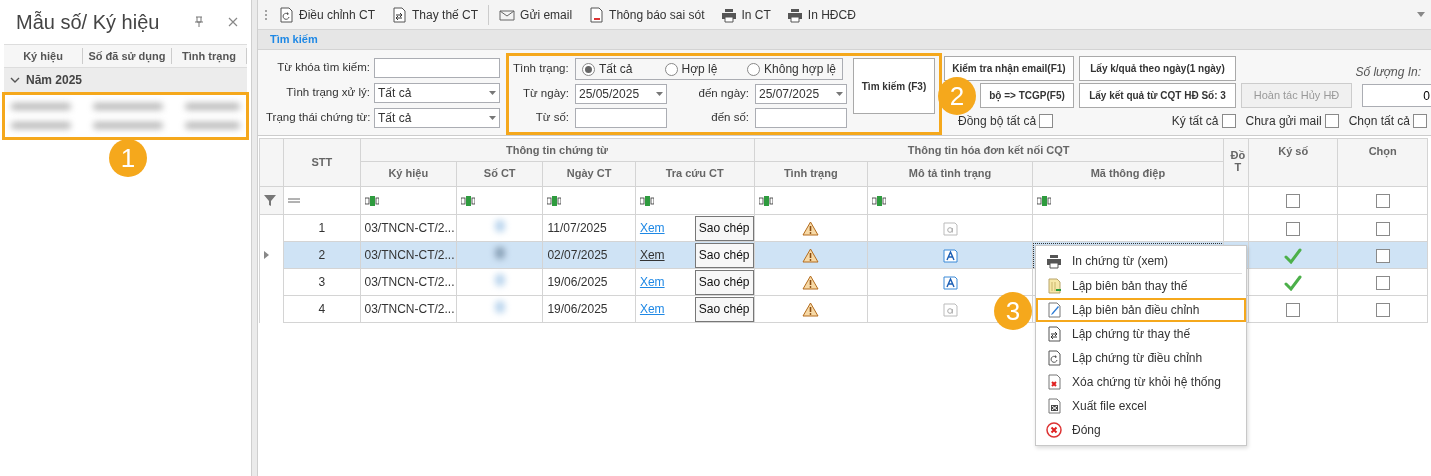 This screenshot has width=1431, height=476. Describe the element at coordinates (1421, 14) in the screenshot. I see `dropdown-caret-icon` at that location.